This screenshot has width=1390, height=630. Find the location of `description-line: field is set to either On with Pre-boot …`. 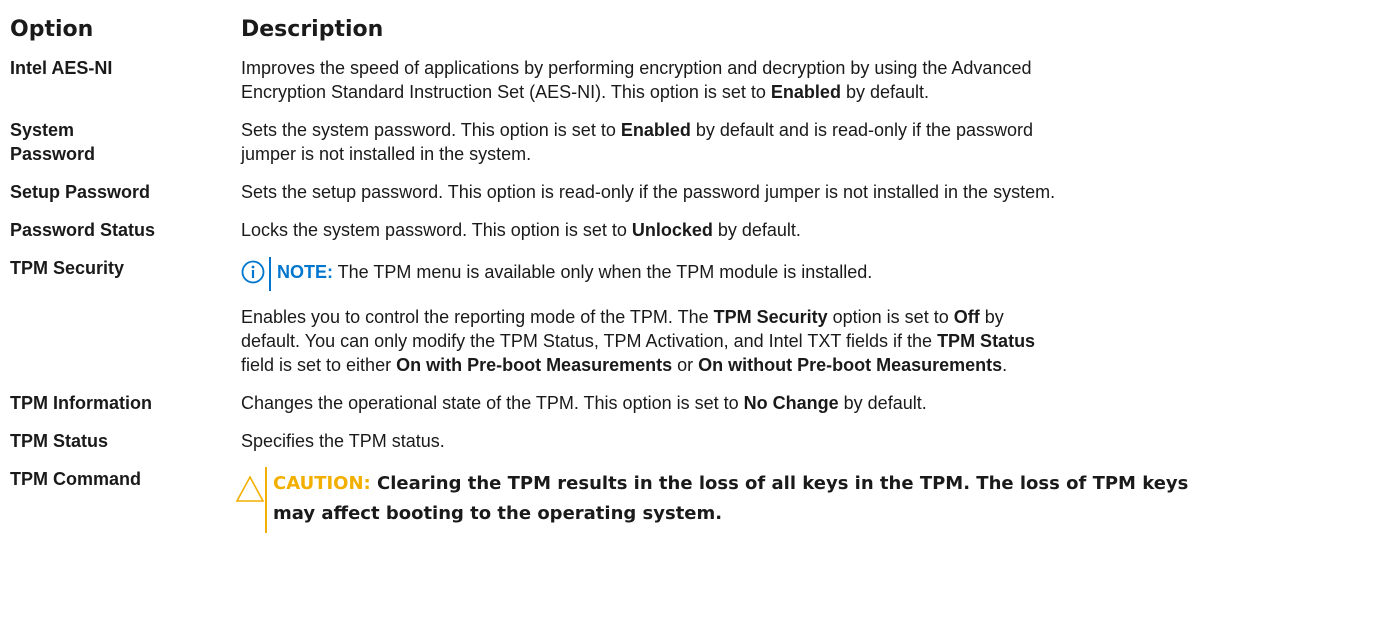

description-line: field is set to either On with Pre-boot … is located at coordinates (810, 365).